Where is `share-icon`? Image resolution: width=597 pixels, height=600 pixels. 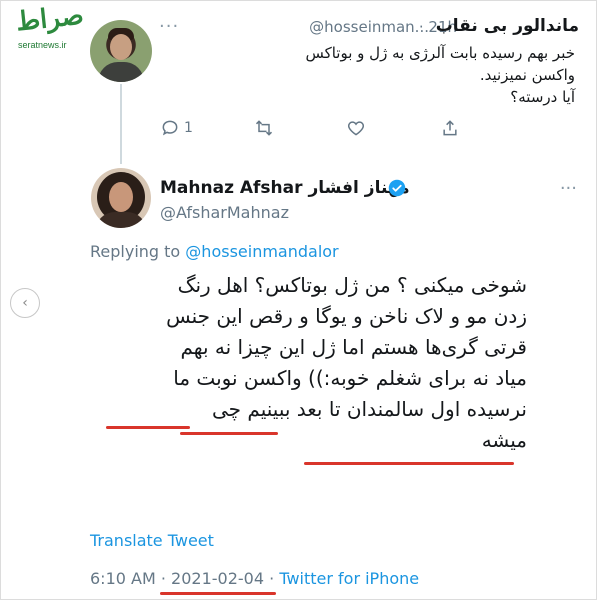 share-icon is located at coordinates (450, 128).